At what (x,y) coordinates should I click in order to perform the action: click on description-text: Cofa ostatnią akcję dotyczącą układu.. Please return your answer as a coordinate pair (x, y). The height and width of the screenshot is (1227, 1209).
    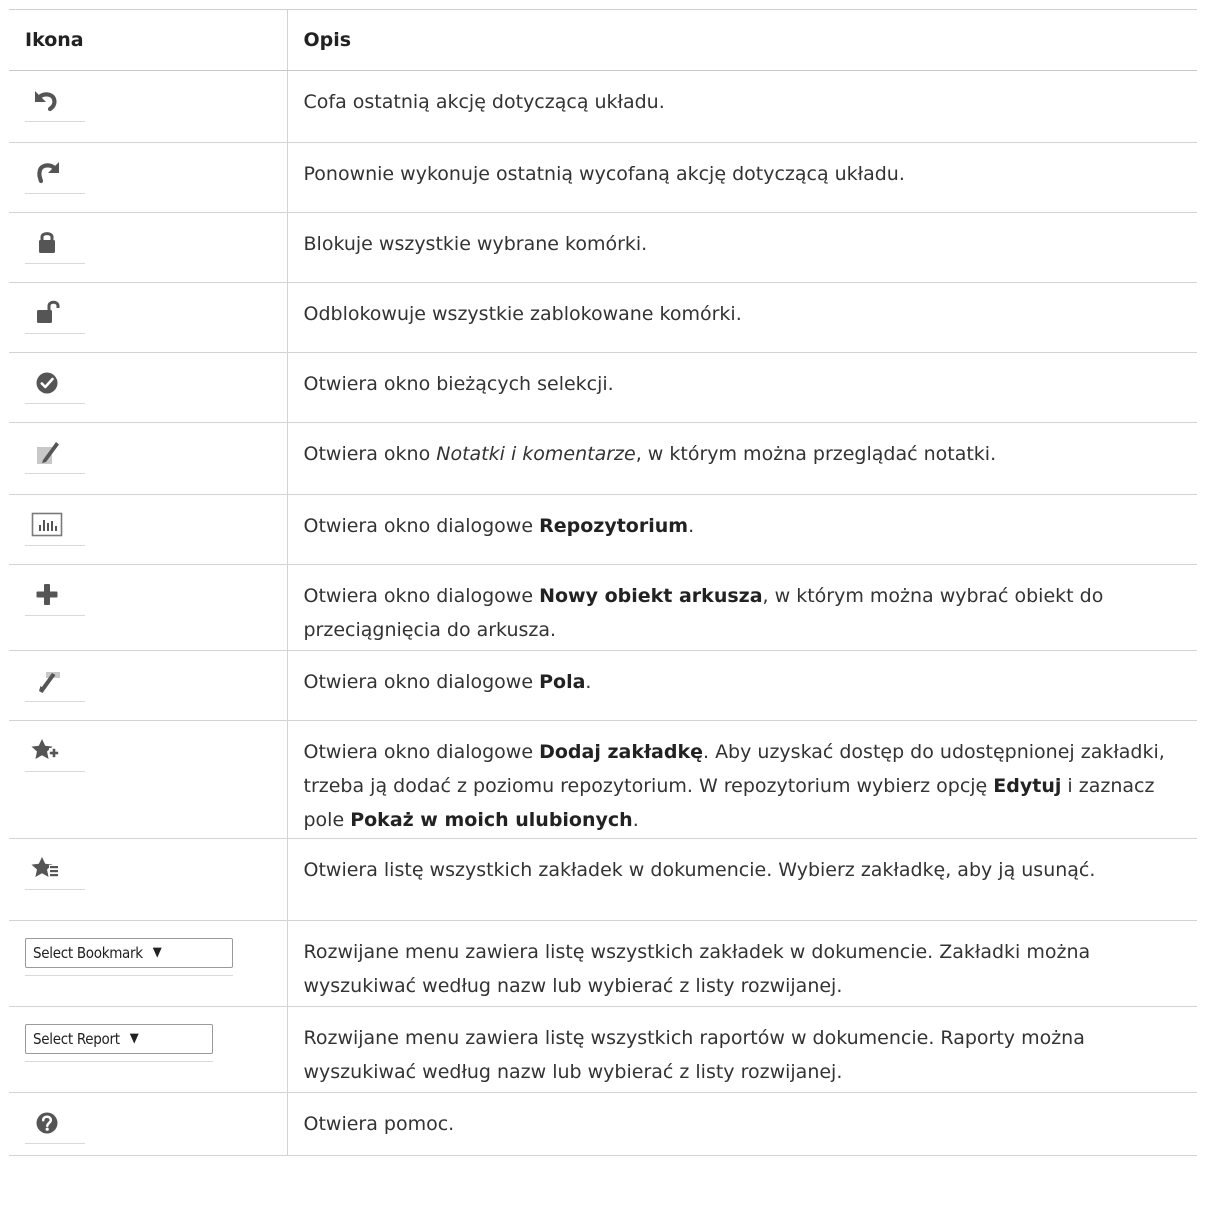
    Looking at the image, I should click on (484, 102).